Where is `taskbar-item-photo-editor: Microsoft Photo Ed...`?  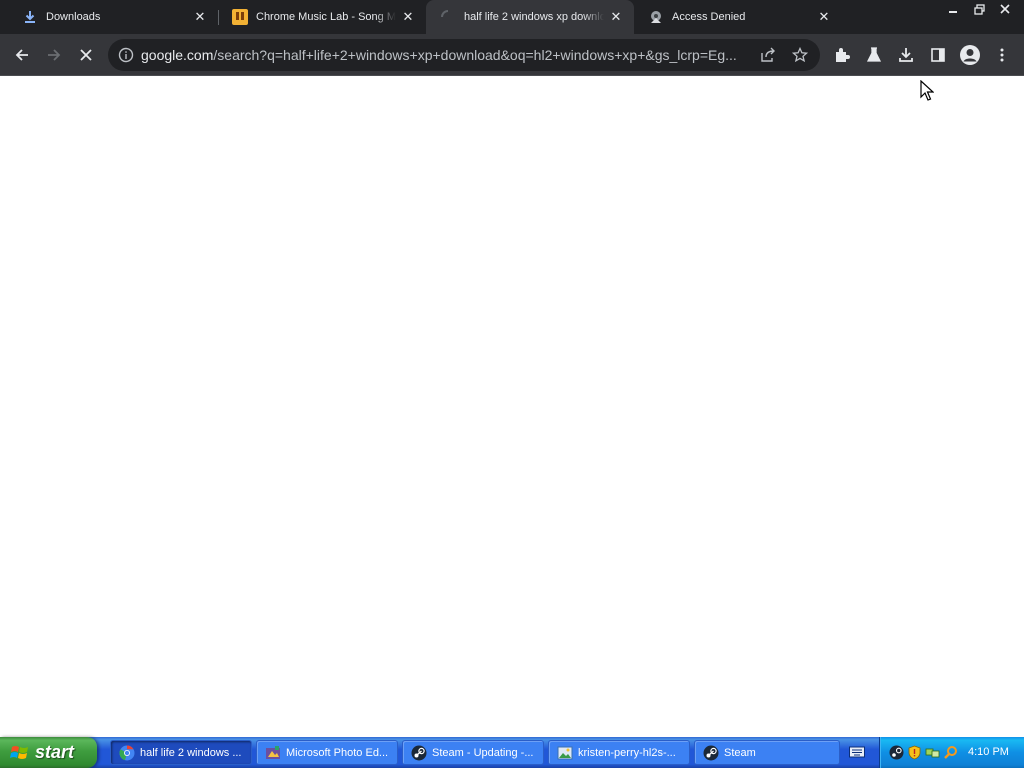 taskbar-item-photo-editor: Microsoft Photo Ed... is located at coordinates (327, 752).